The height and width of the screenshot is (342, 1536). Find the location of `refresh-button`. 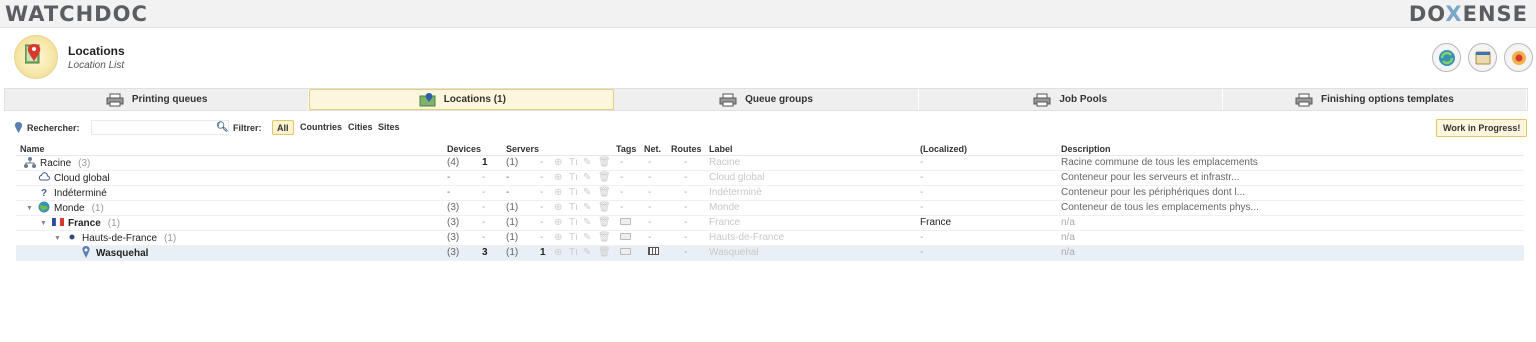

refresh-button is located at coordinates (1446, 57).